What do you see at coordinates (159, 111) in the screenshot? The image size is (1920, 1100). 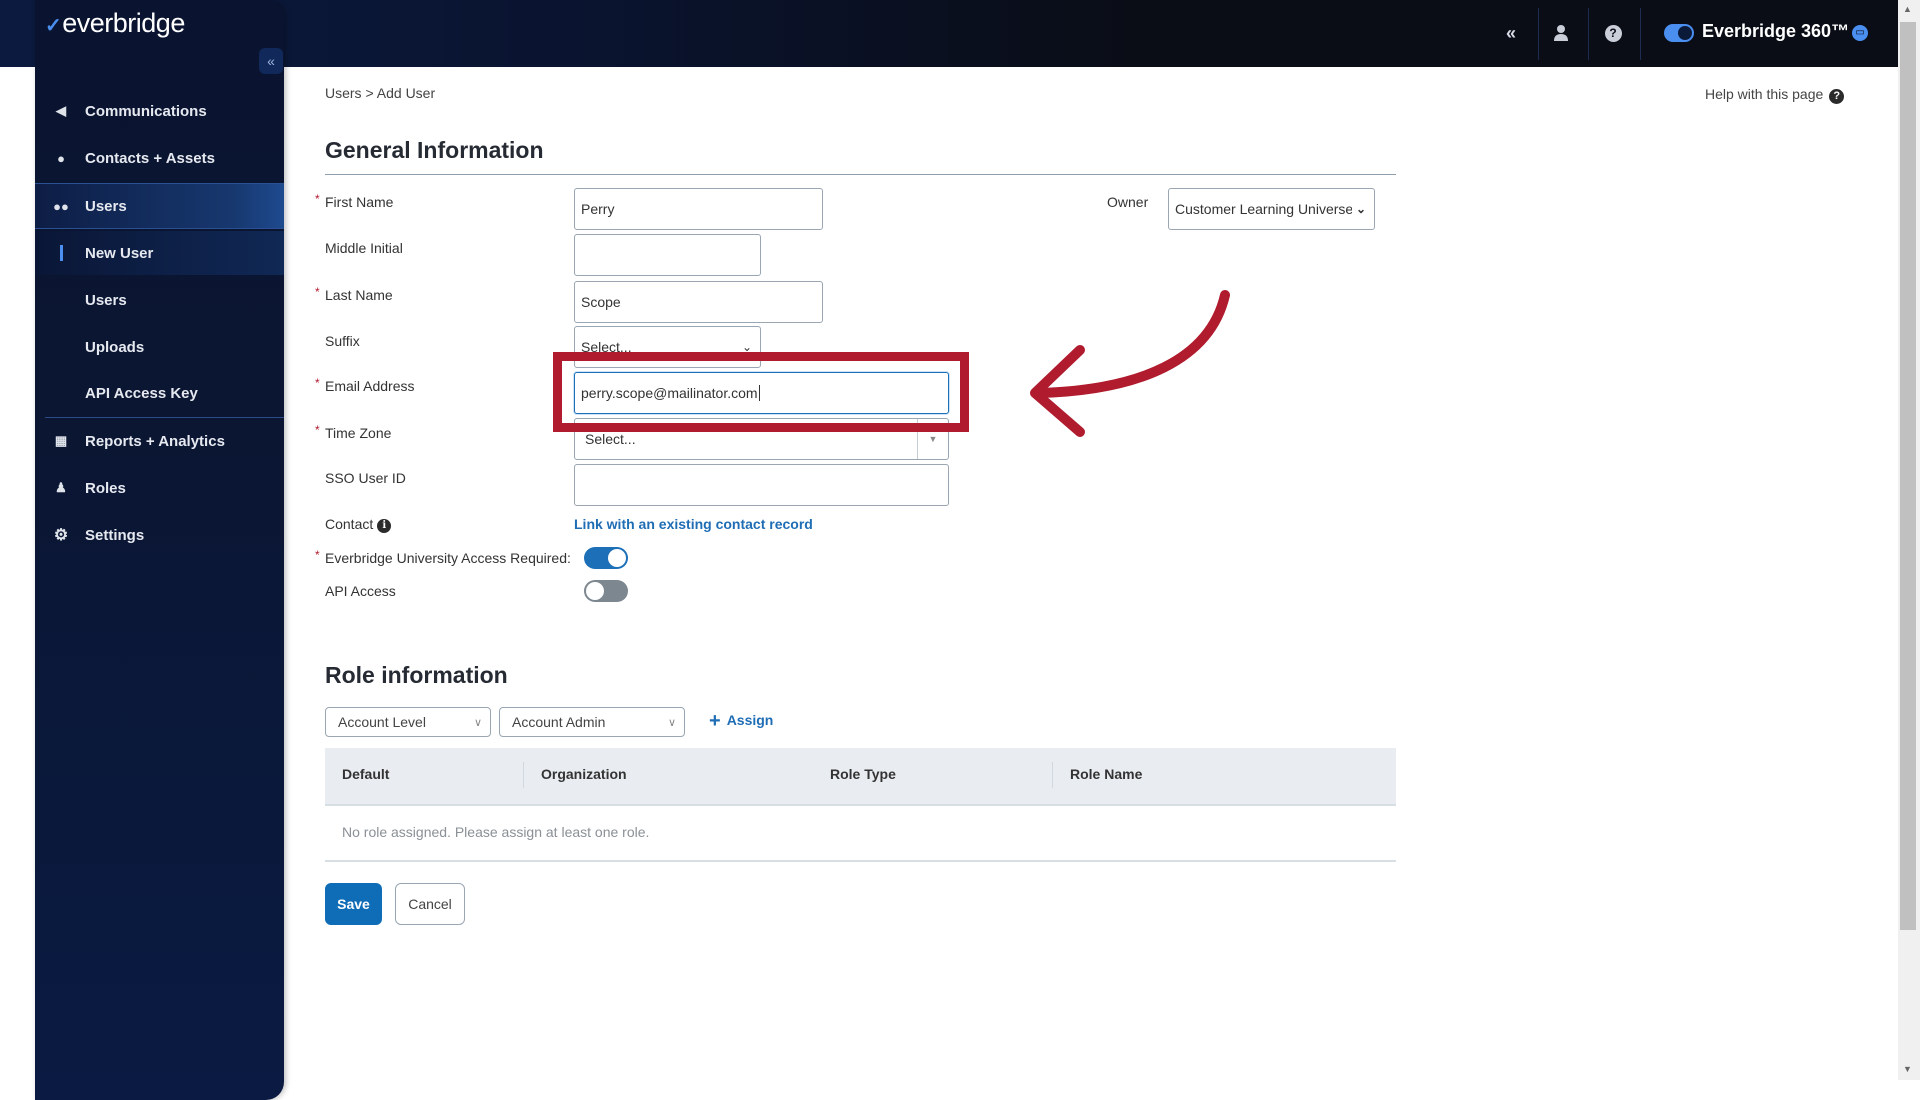 I see `sidebar-item-communications: ◀ Communications` at bounding box center [159, 111].